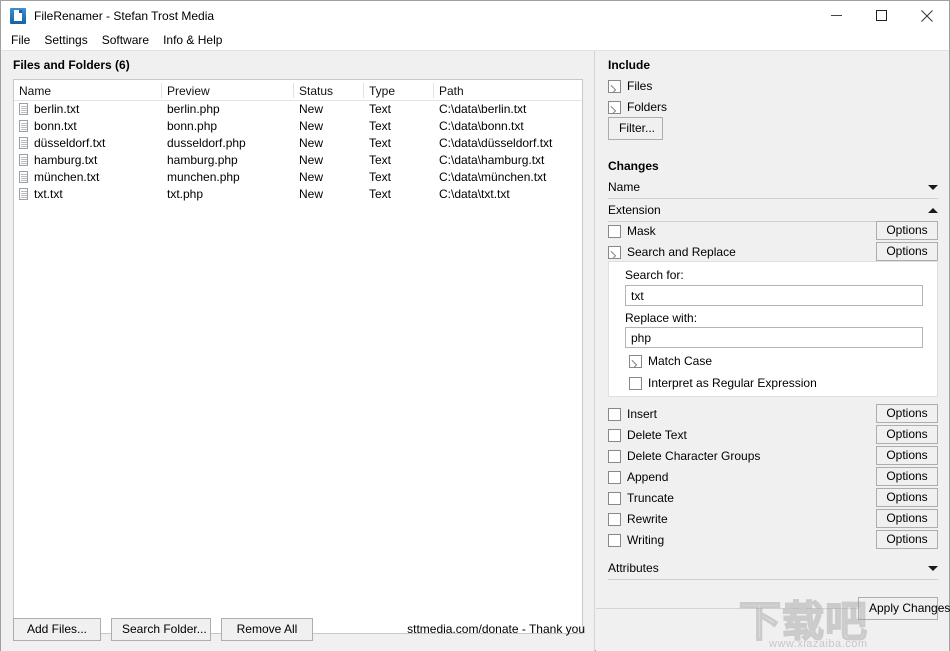  I want to click on cell-path: C:\data\düsseldorf.txt, so click(496, 143).